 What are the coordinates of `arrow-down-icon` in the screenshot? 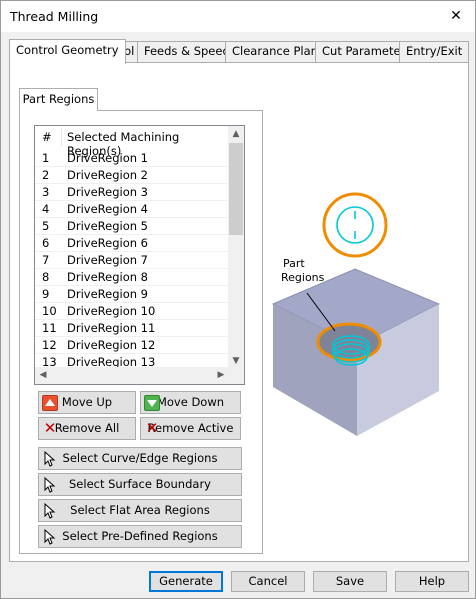 It's located at (152, 403).